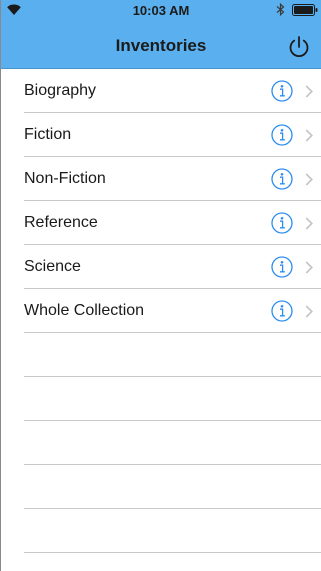 This screenshot has width=321, height=571. What do you see at coordinates (172, 267) in the screenshot?
I see `inventory-row-science: Science` at bounding box center [172, 267].